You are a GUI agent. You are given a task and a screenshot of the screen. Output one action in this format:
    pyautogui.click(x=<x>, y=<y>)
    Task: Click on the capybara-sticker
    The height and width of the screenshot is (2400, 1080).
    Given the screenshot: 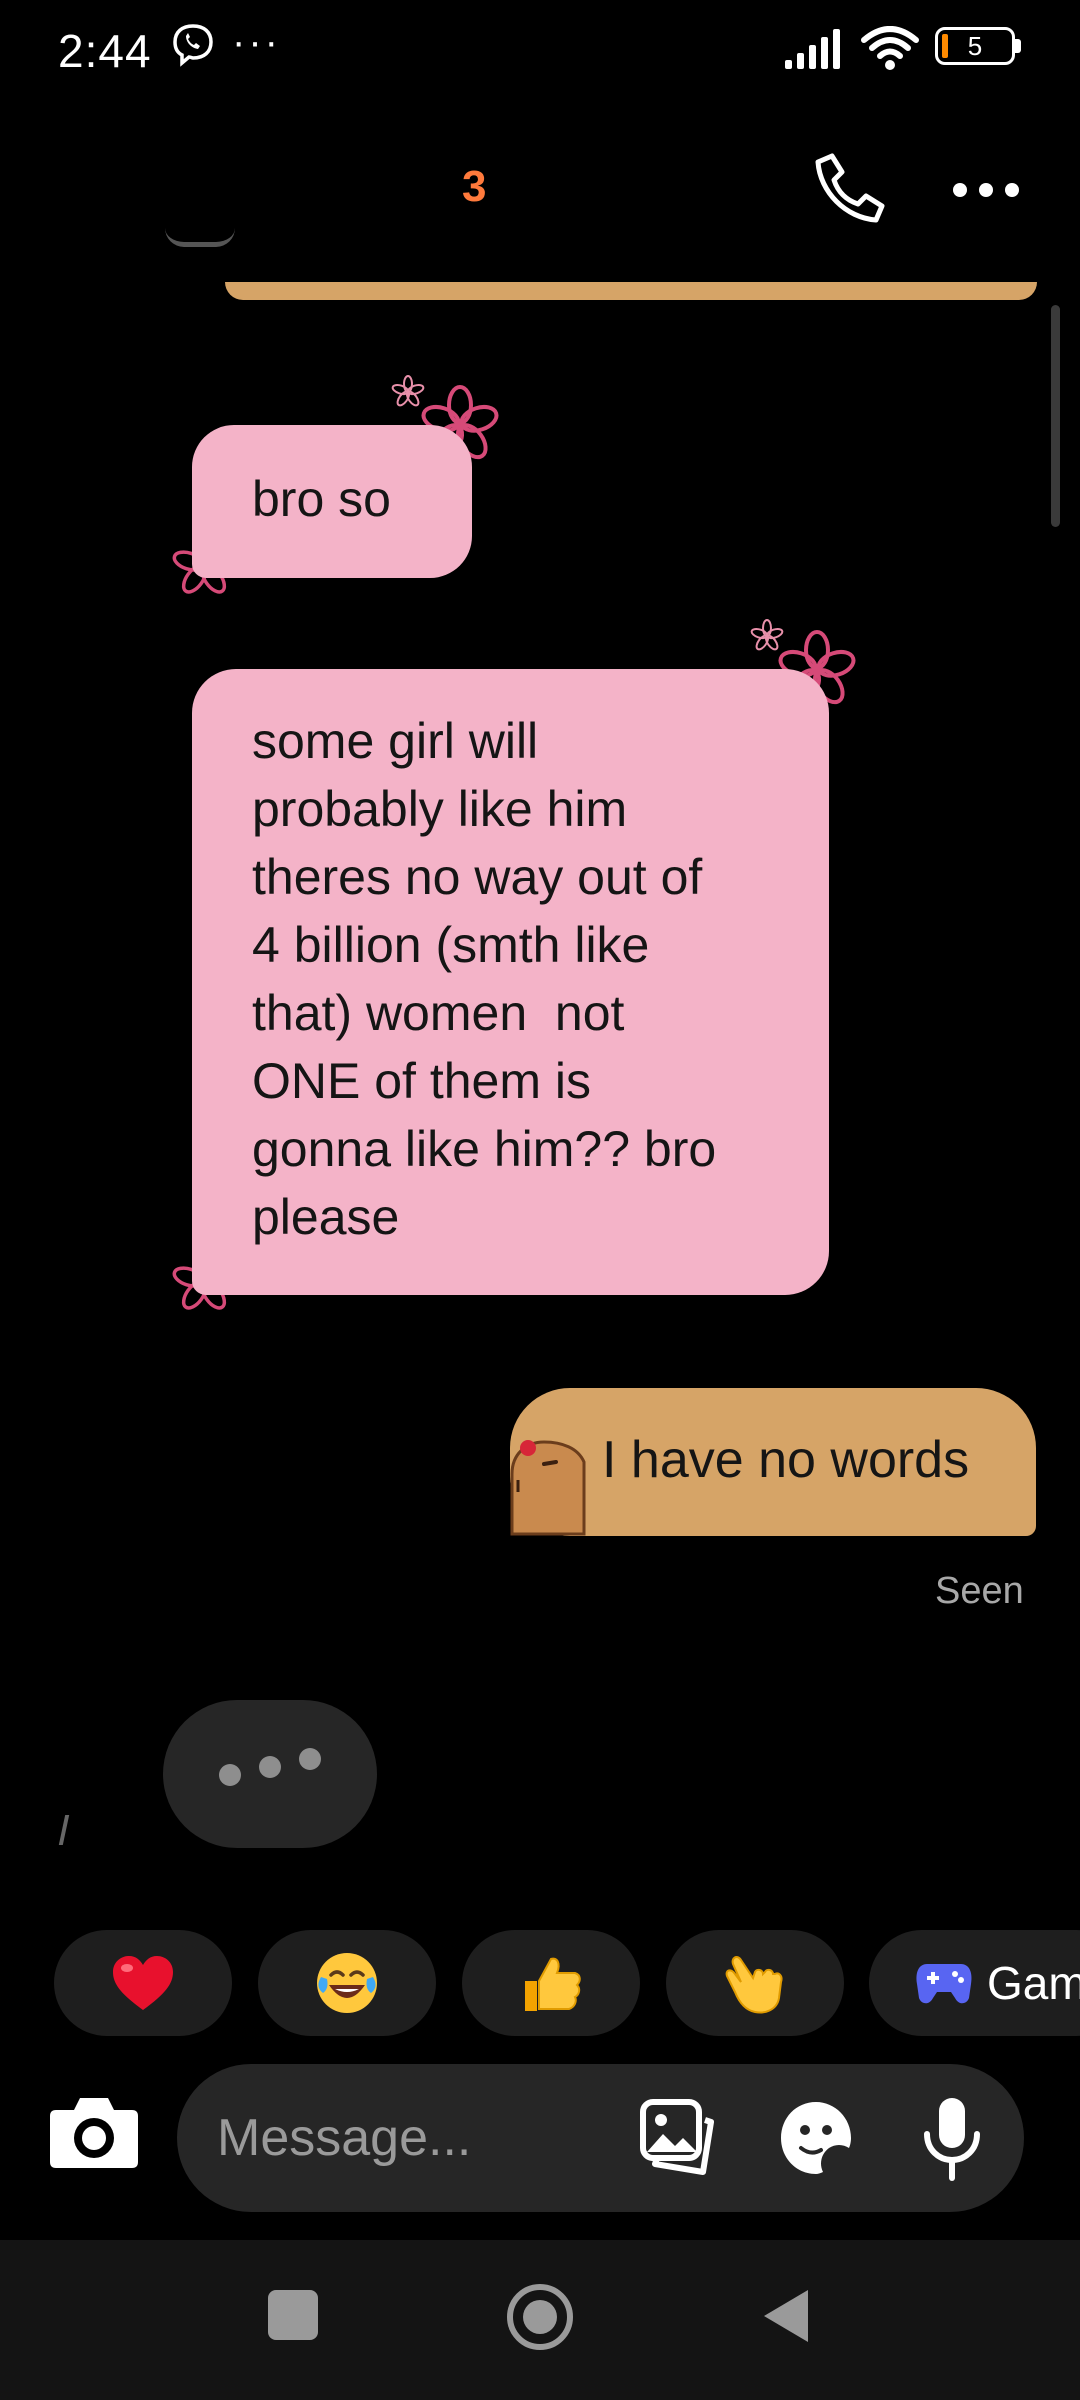 What is the action you would take?
    pyautogui.click(x=548, y=1488)
    